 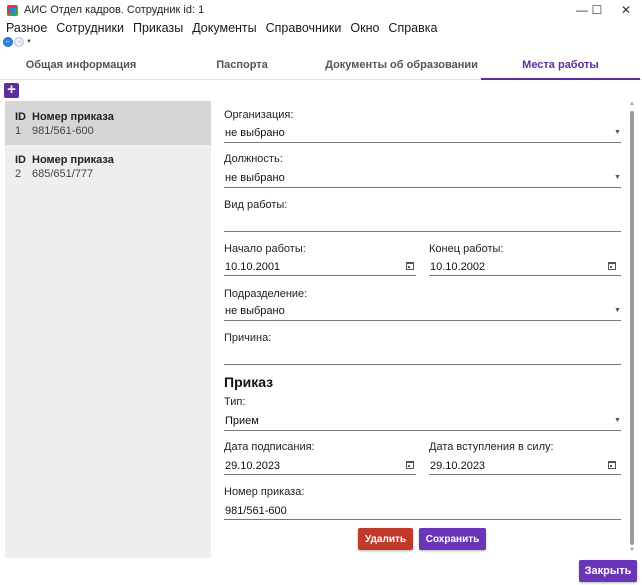 What do you see at coordinates (255, 311) in the screenshot?
I see `department-select: не выбрано` at bounding box center [255, 311].